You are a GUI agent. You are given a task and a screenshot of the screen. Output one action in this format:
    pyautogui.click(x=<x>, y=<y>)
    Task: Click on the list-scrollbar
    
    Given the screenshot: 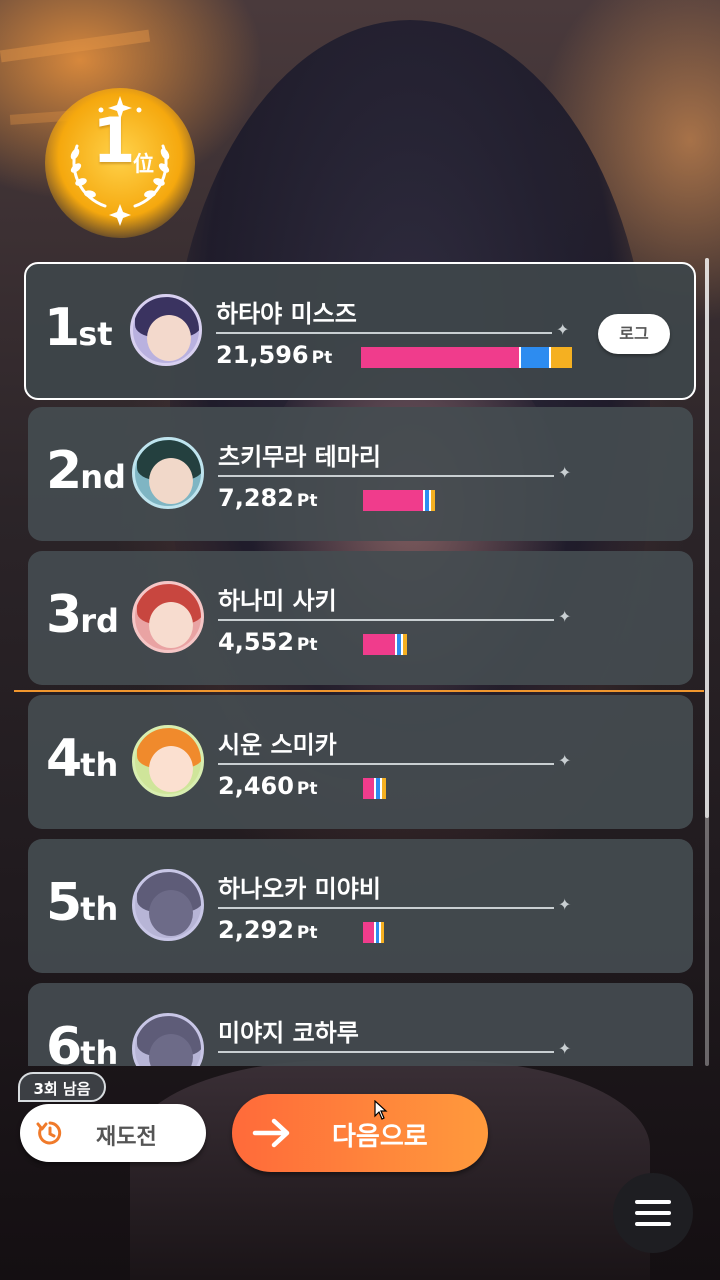 What is the action you would take?
    pyautogui.click(x=707, y=662)
    